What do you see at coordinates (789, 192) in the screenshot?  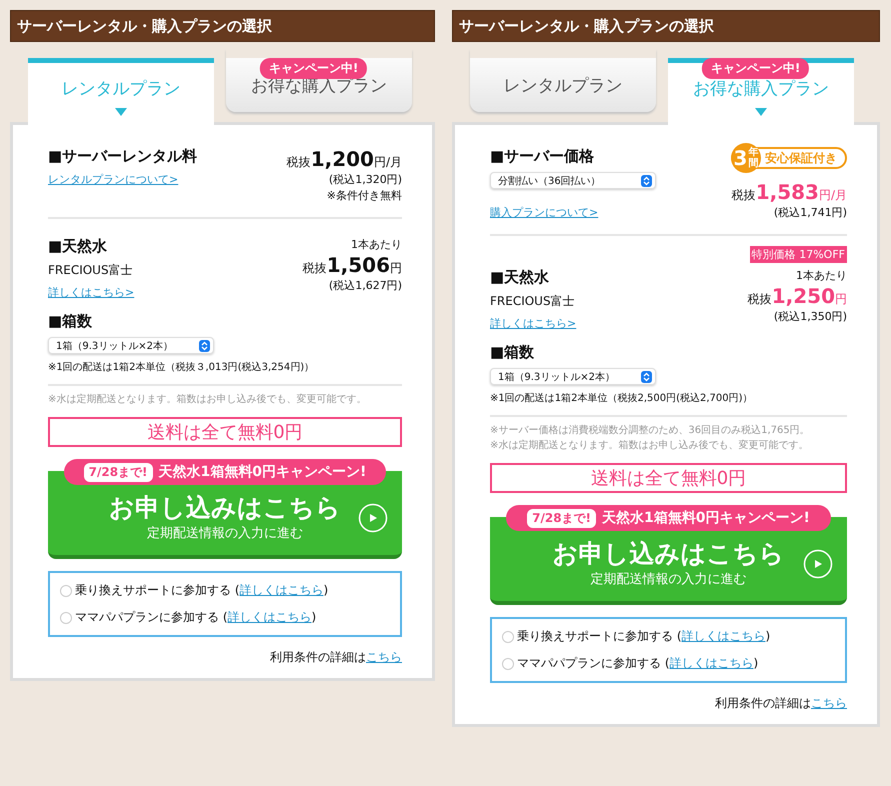 I see `price: 税抜 1,583 円/月` at bounding box center [789, 192].